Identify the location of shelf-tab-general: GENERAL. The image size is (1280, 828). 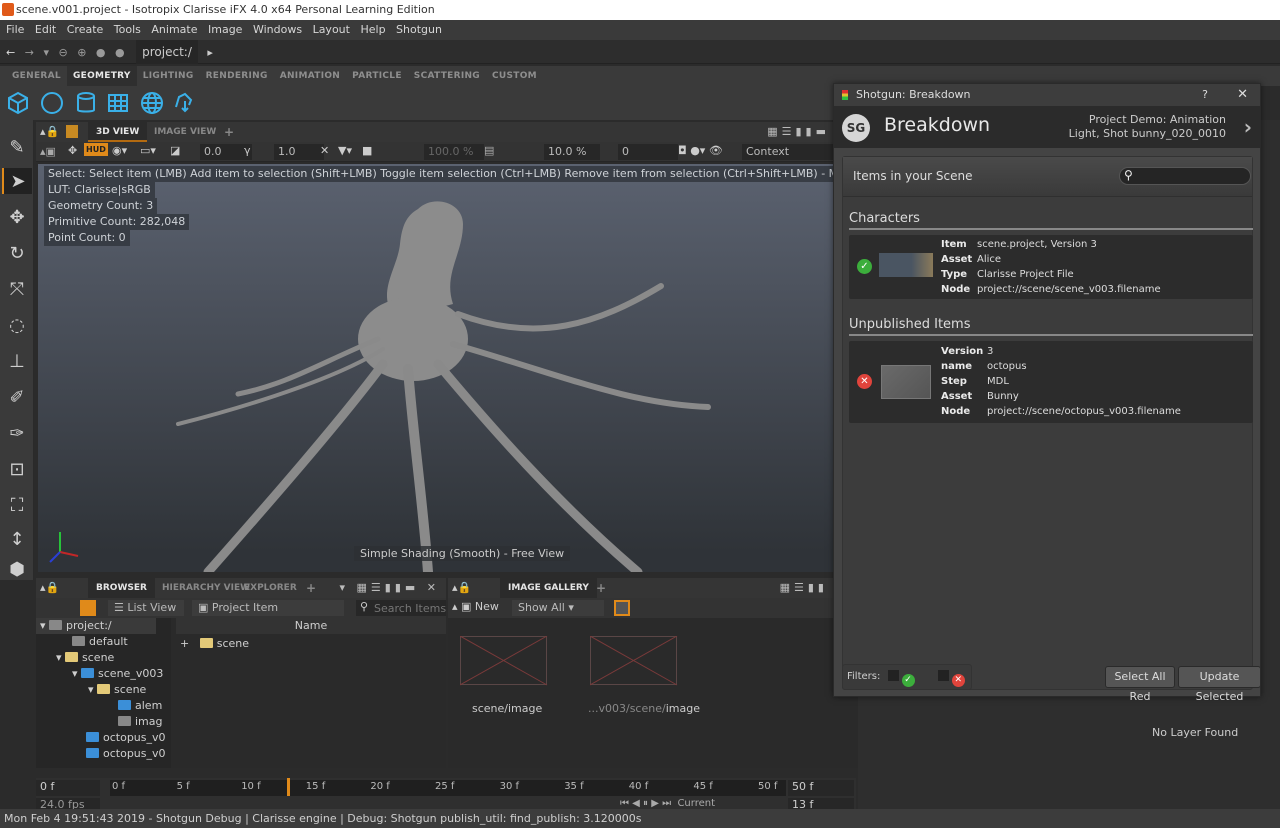
(36, 76).